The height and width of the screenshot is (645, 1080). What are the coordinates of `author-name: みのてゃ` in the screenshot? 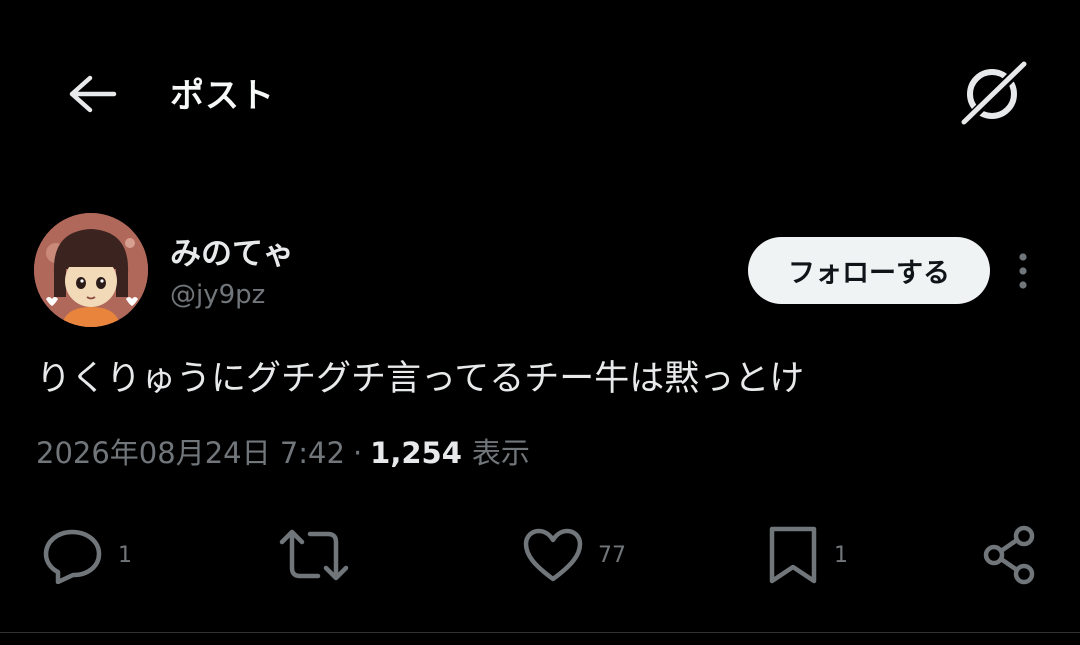 It's located at (232, 250).